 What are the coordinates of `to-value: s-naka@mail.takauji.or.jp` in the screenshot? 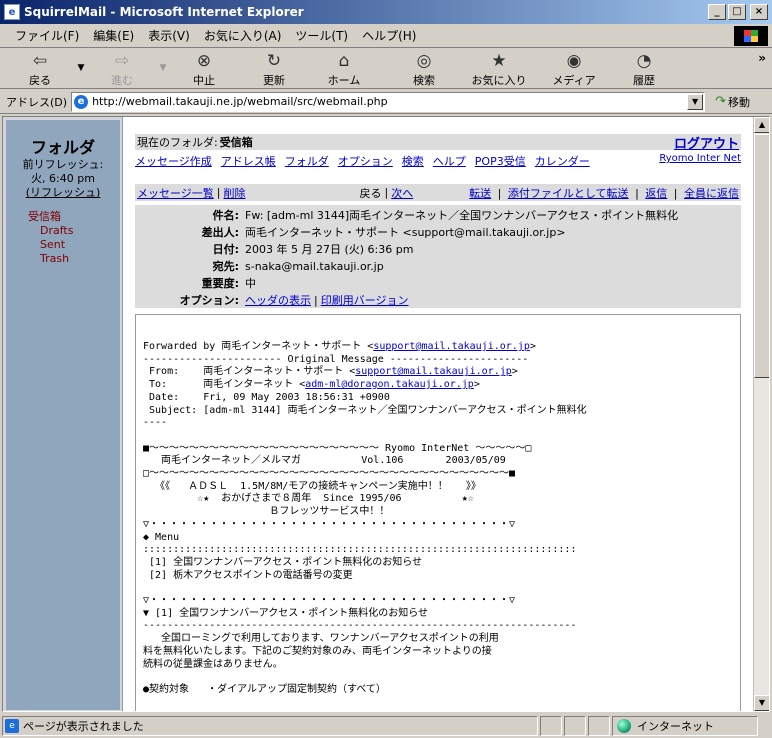 It's located at (314, 266).